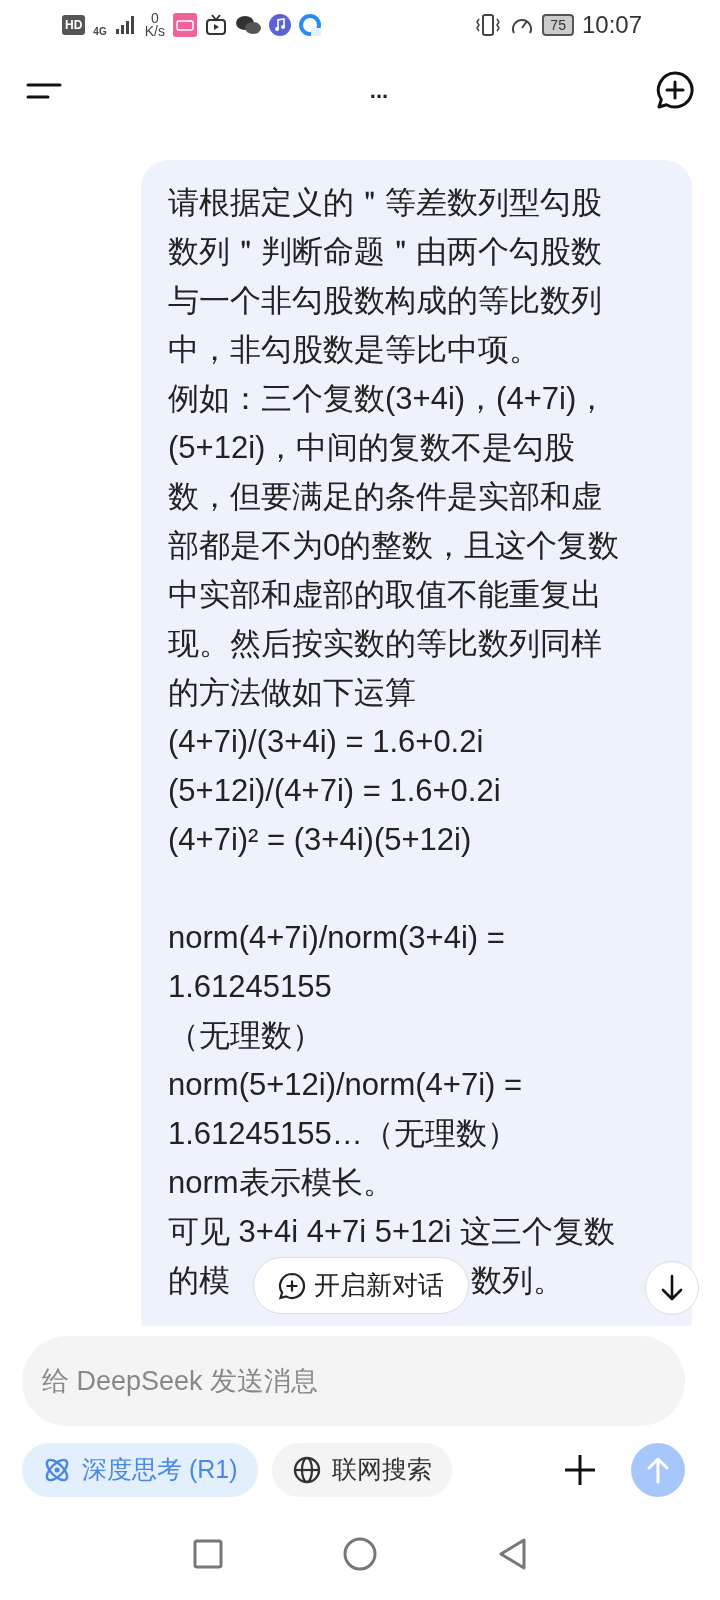 The image size is (720, 1600). I want to click on arrow-up-icon, so click(658, 1470).